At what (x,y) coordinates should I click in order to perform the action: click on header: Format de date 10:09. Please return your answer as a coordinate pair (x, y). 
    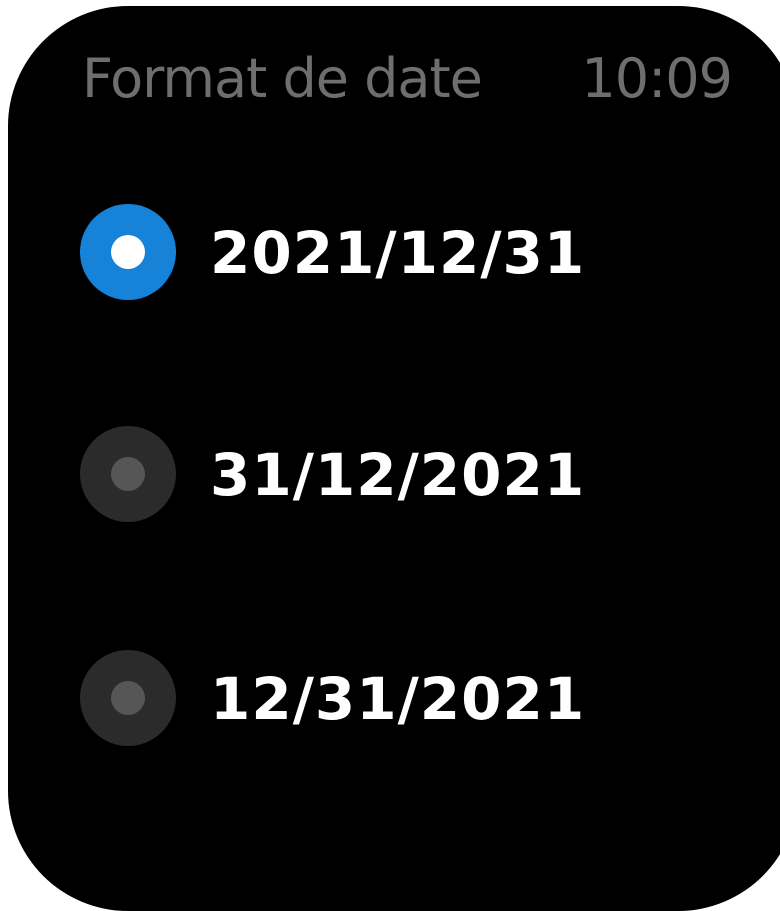
    Looking at the image, I should click on (407, 79).